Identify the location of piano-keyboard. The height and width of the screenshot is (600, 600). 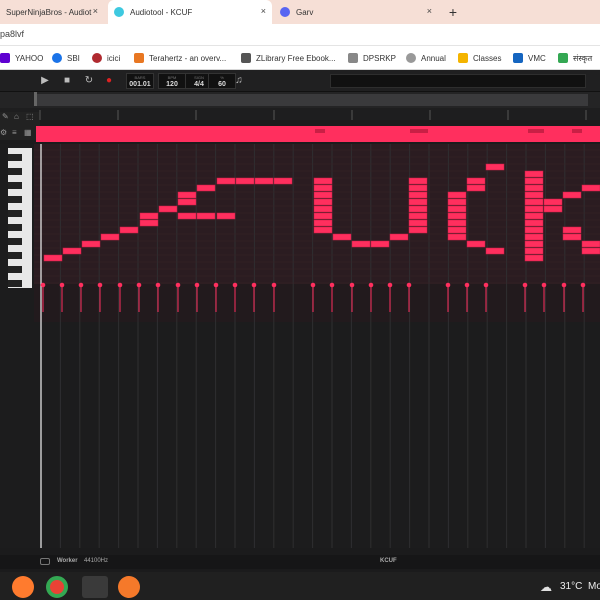
(20, 218).